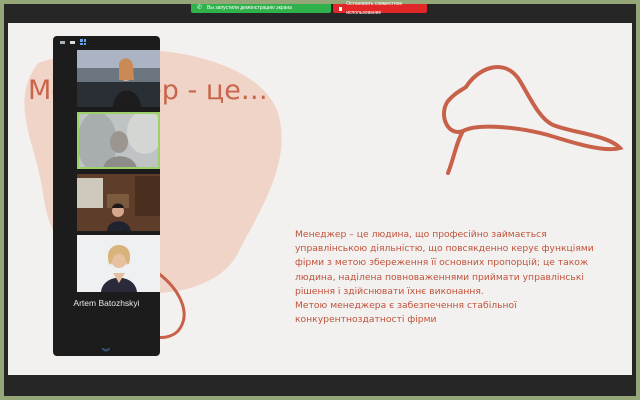 Image resolution: width=640 pixels, height=400 pixels. I want to click on participants-video-panel: Artem Batozhskyi ︾, so click(106, 196).